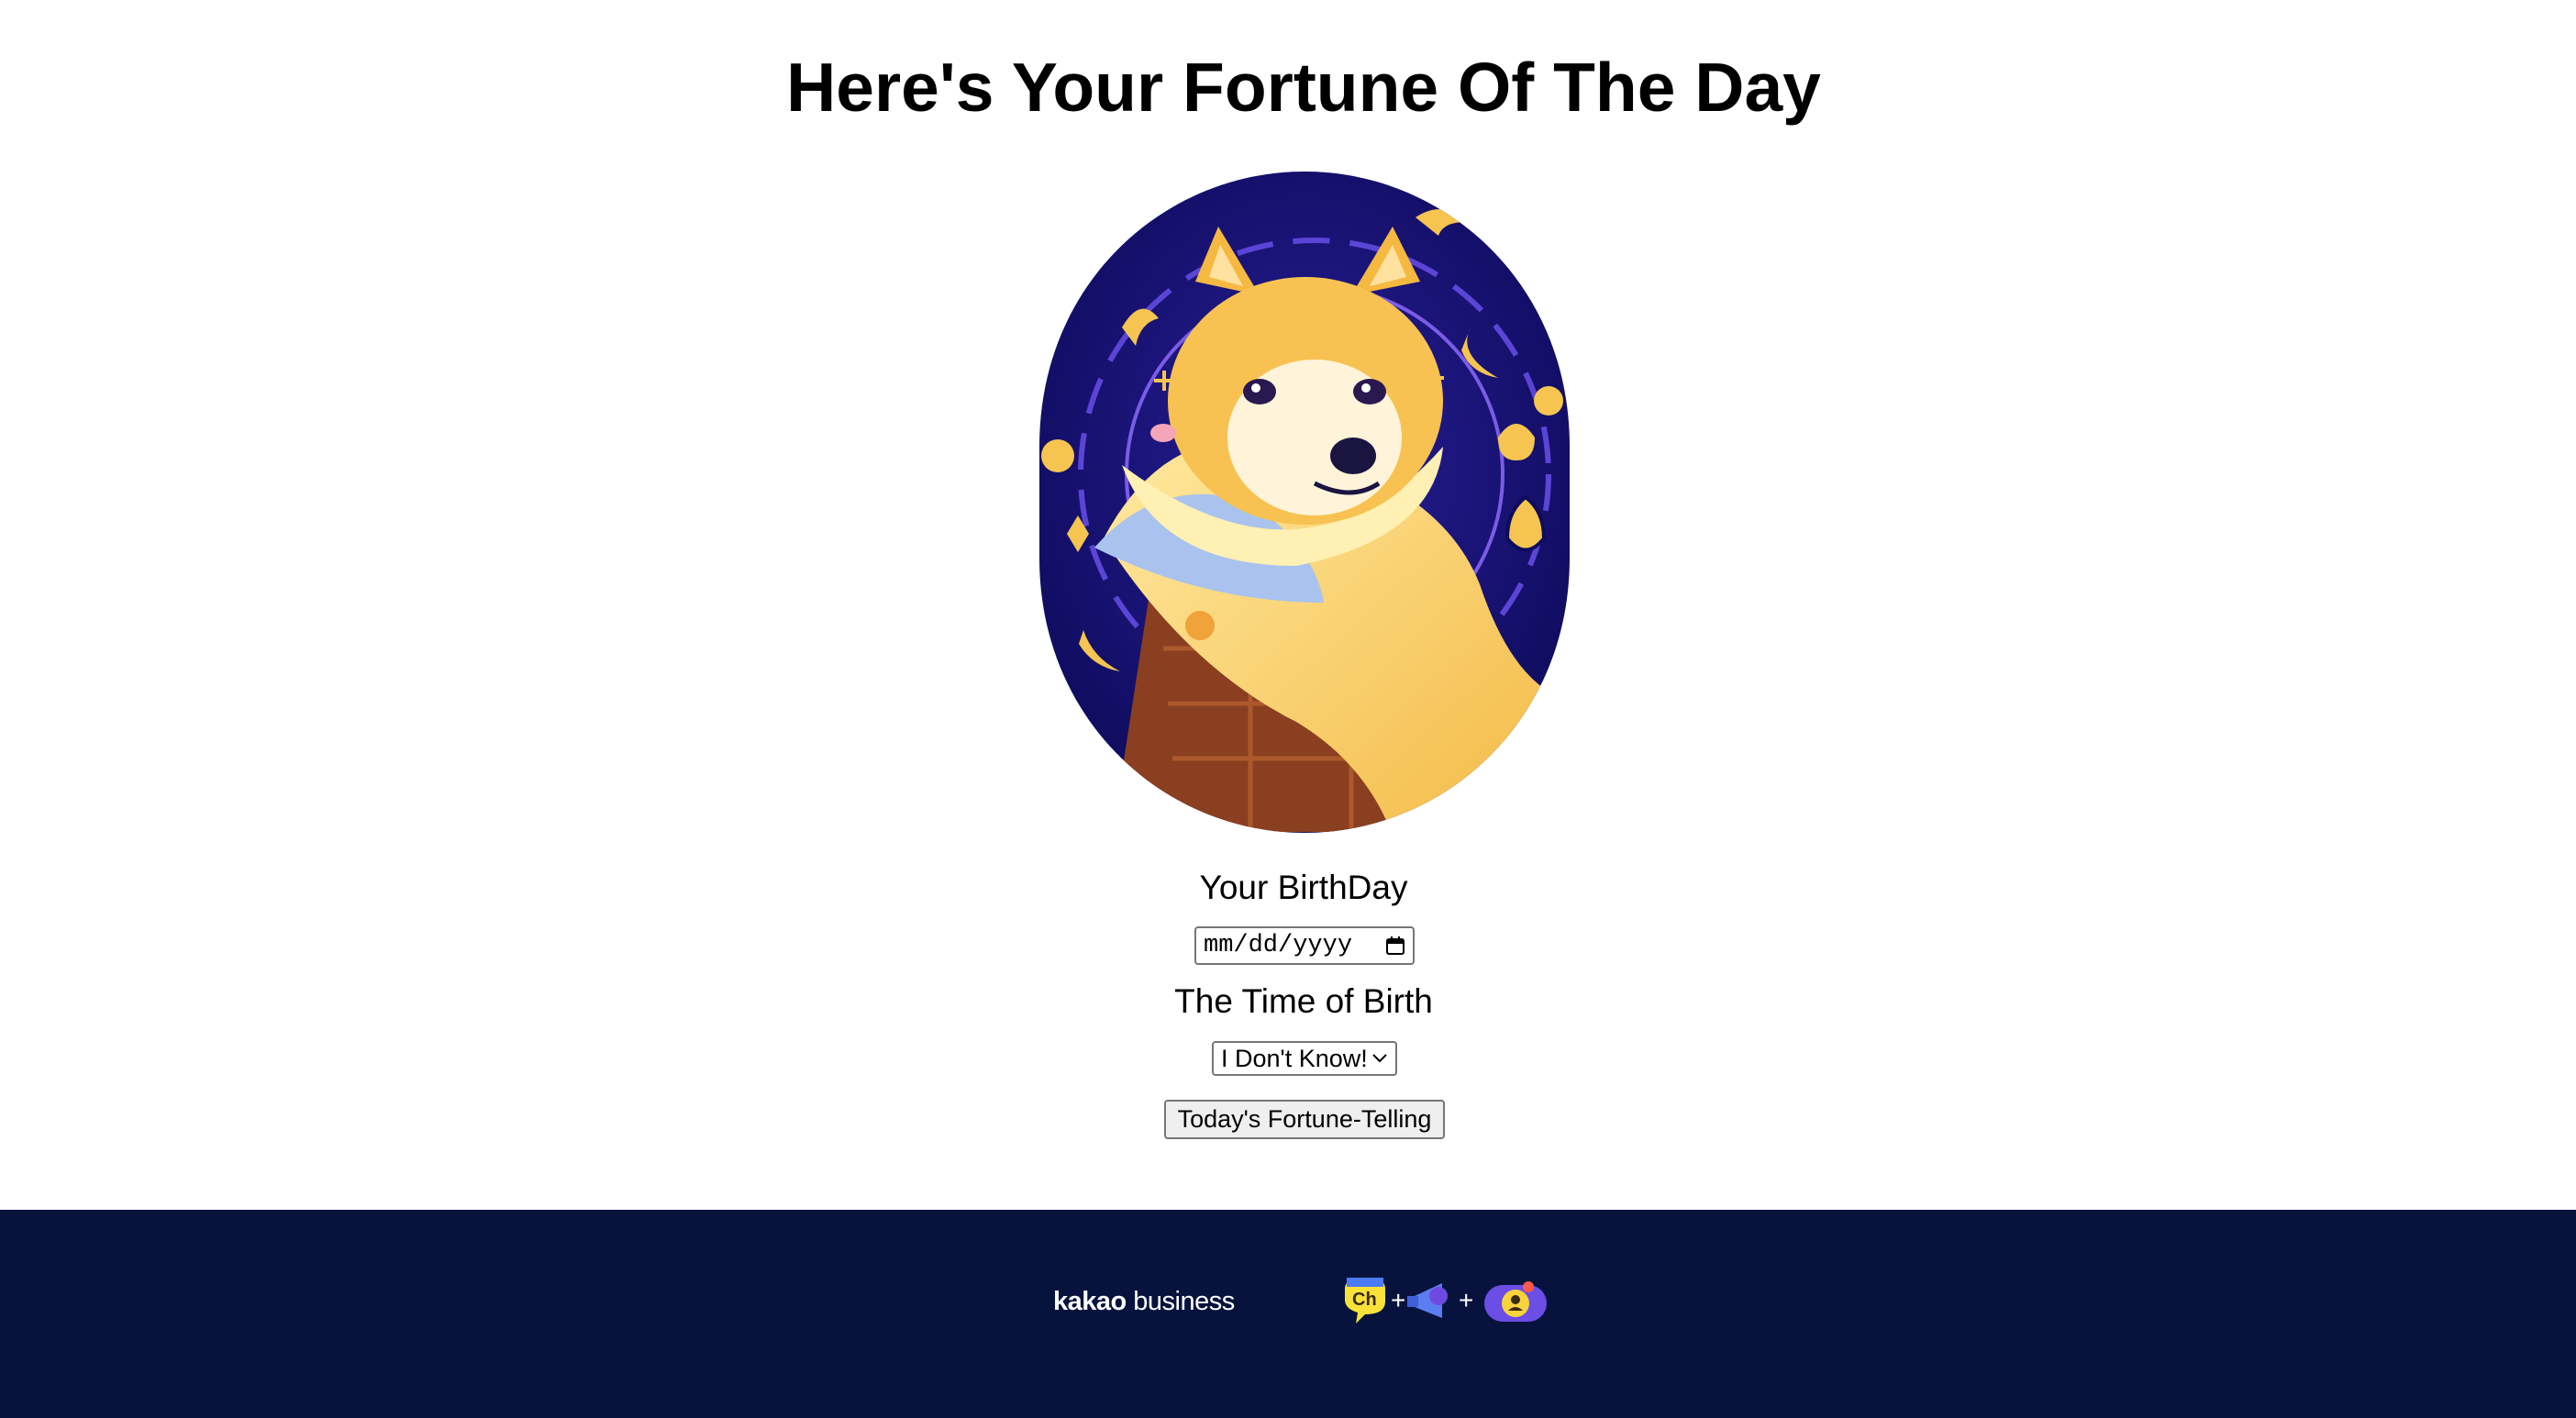  What do you see at coordinates (1303, 88) in the screenshot?
I see `page-title: Here's Your Fortune Of The Day` at bounding box center [1303, 88].